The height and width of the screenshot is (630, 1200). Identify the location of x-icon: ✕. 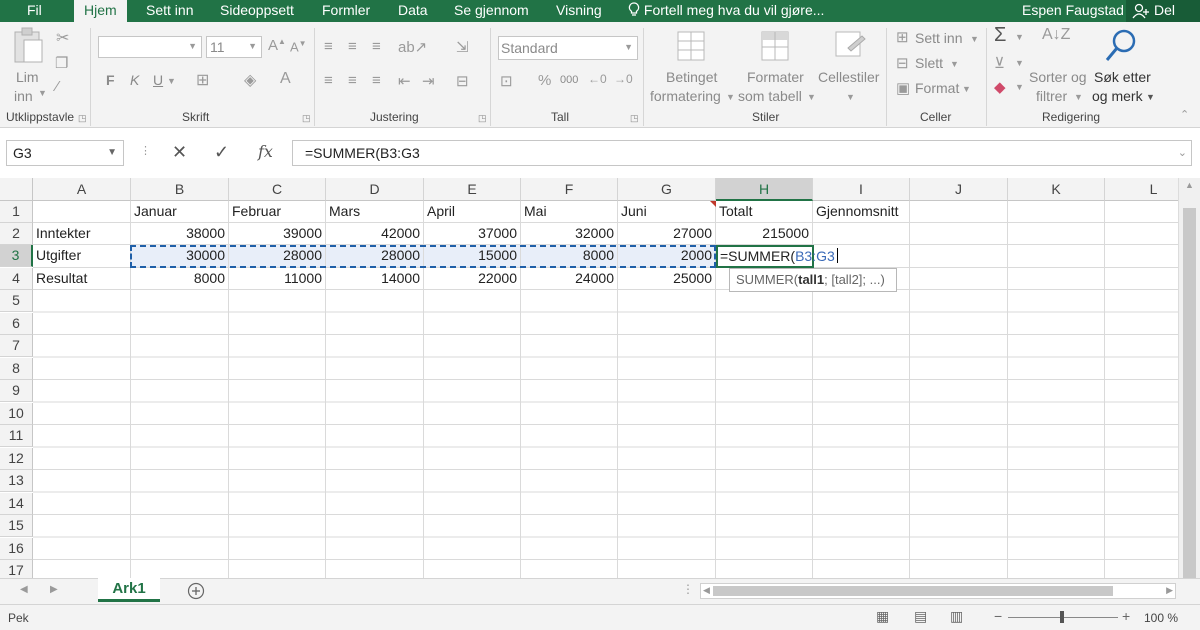
(179, 152).